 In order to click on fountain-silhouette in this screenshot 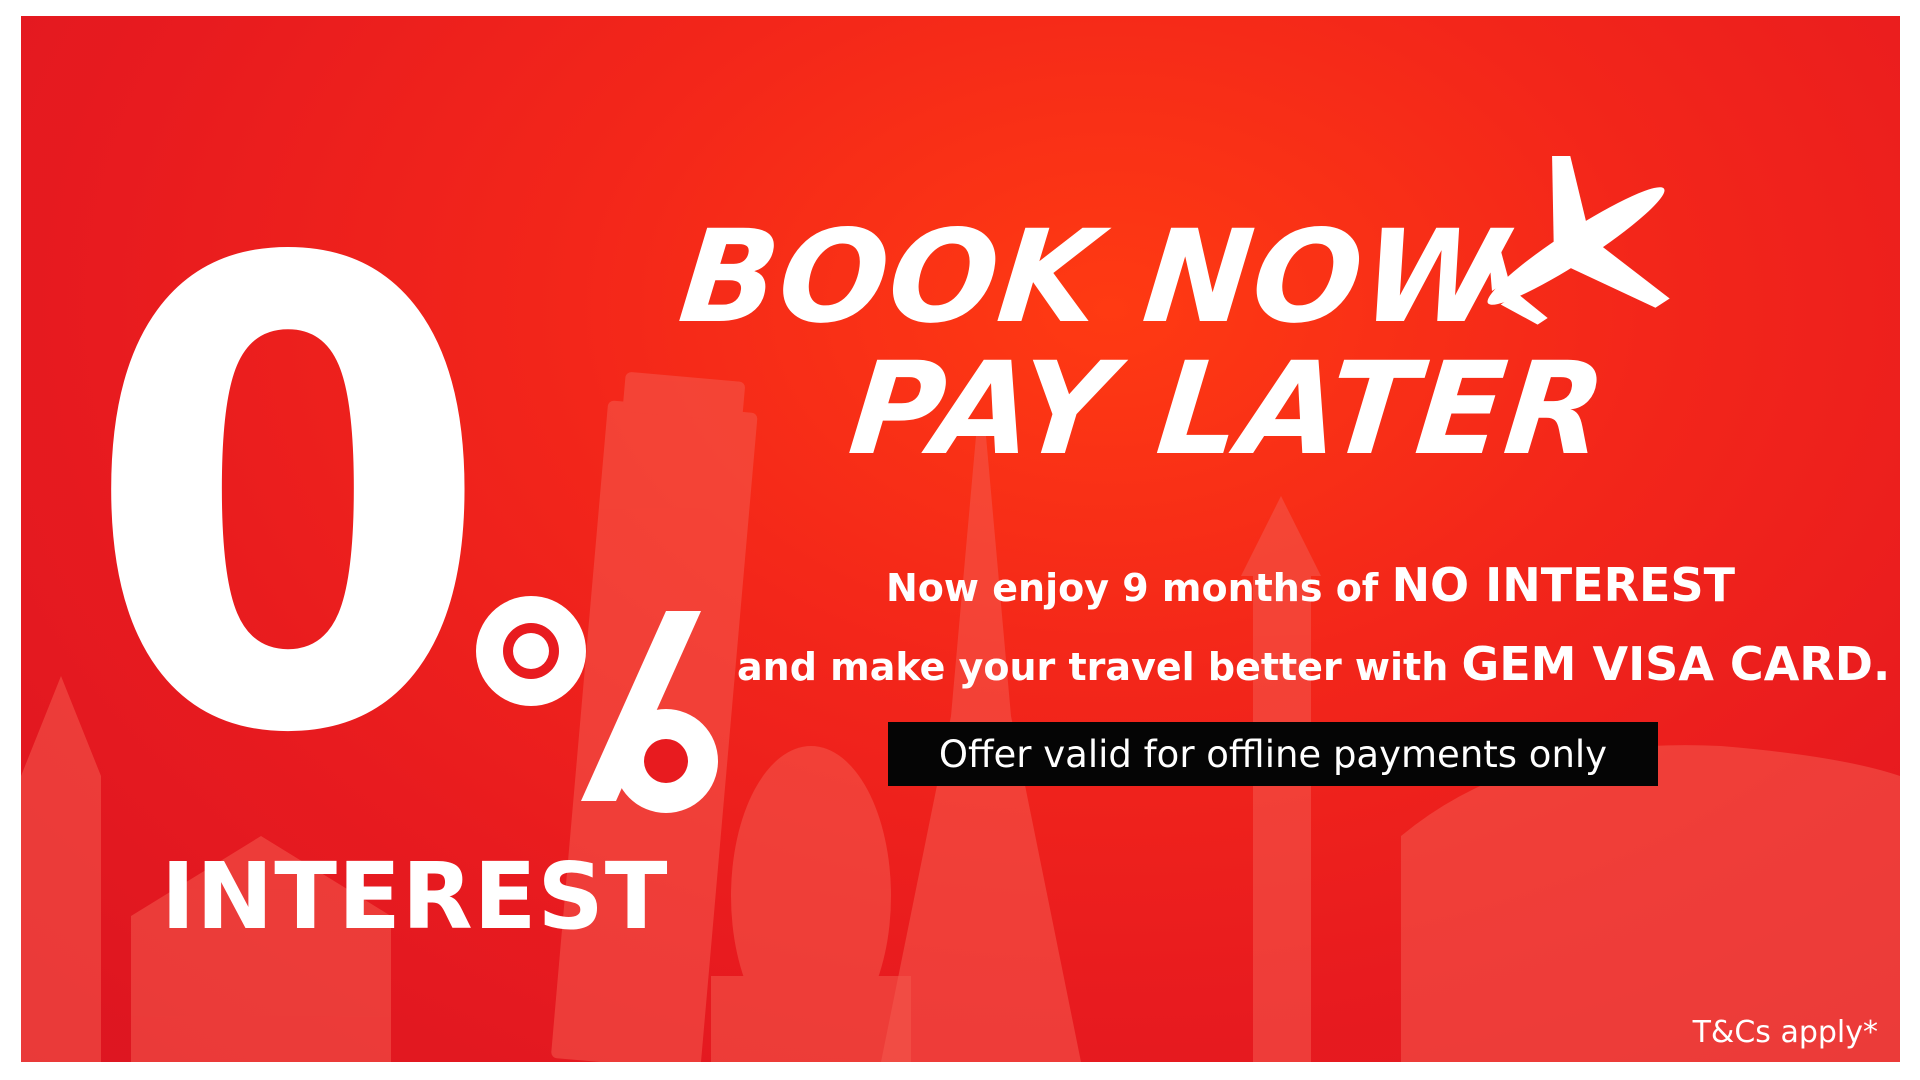, I will do `click(811, 904)`.